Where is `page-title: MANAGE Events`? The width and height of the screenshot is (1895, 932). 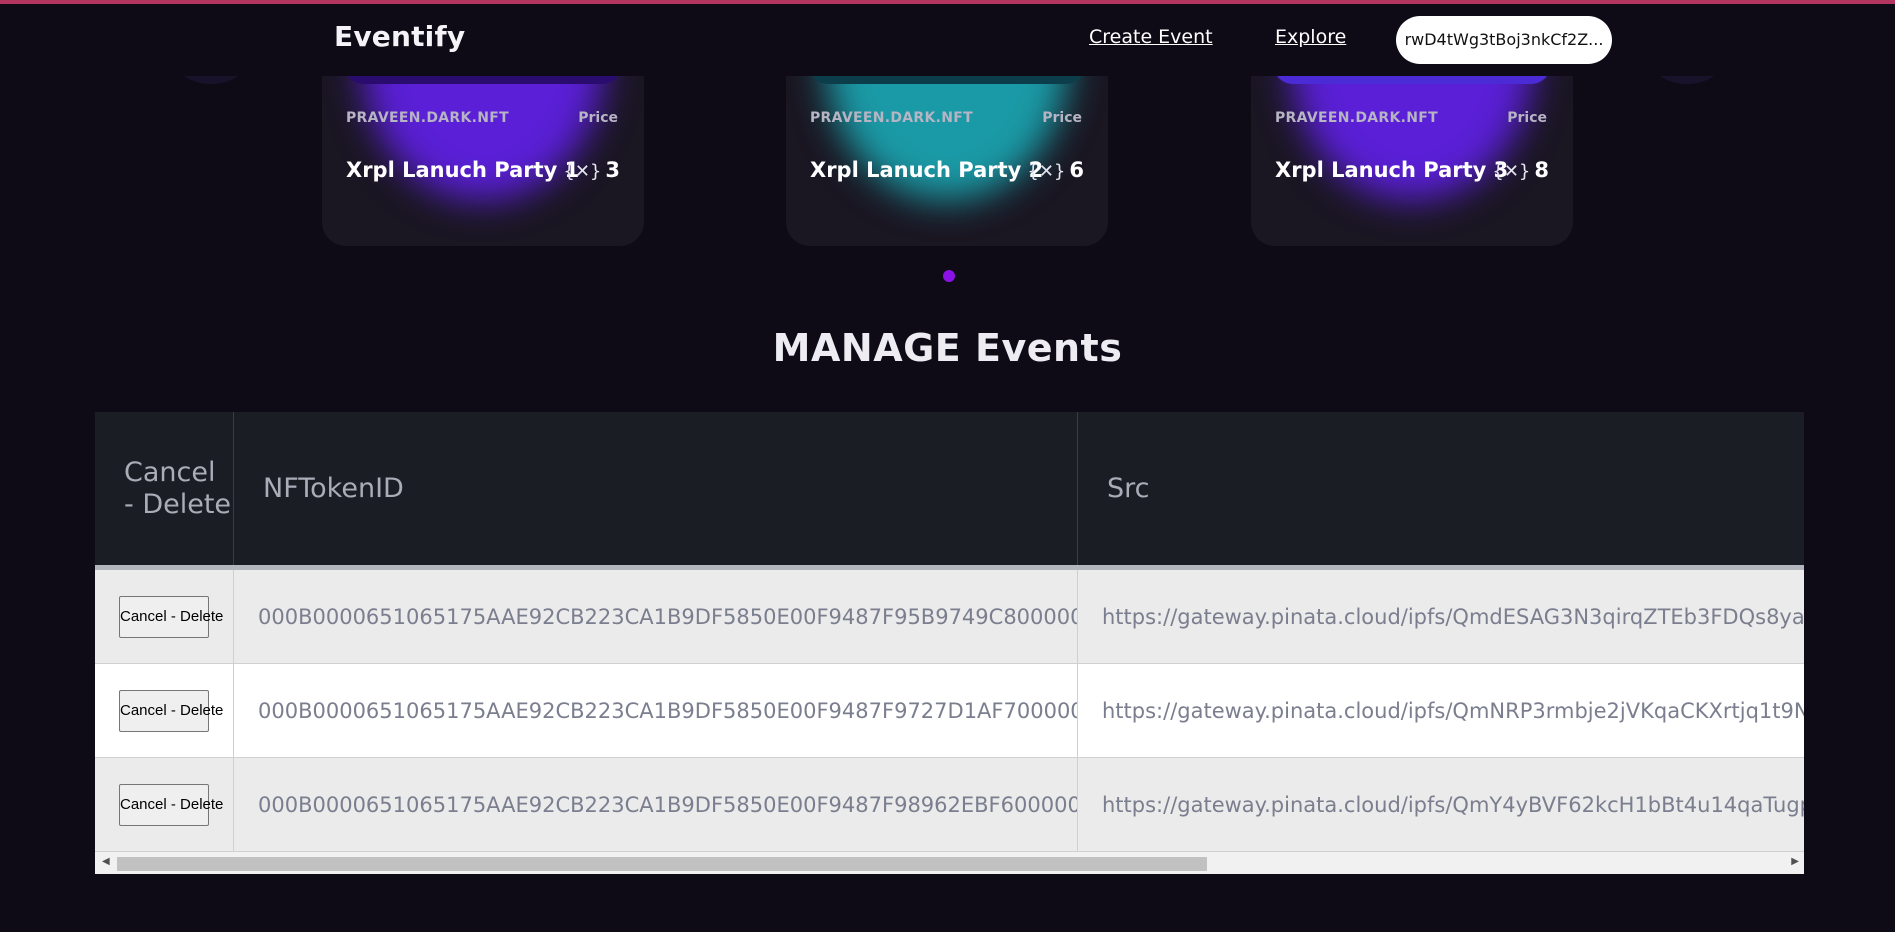
page-title: MANAGE Events is located at coordinates (947, 348).